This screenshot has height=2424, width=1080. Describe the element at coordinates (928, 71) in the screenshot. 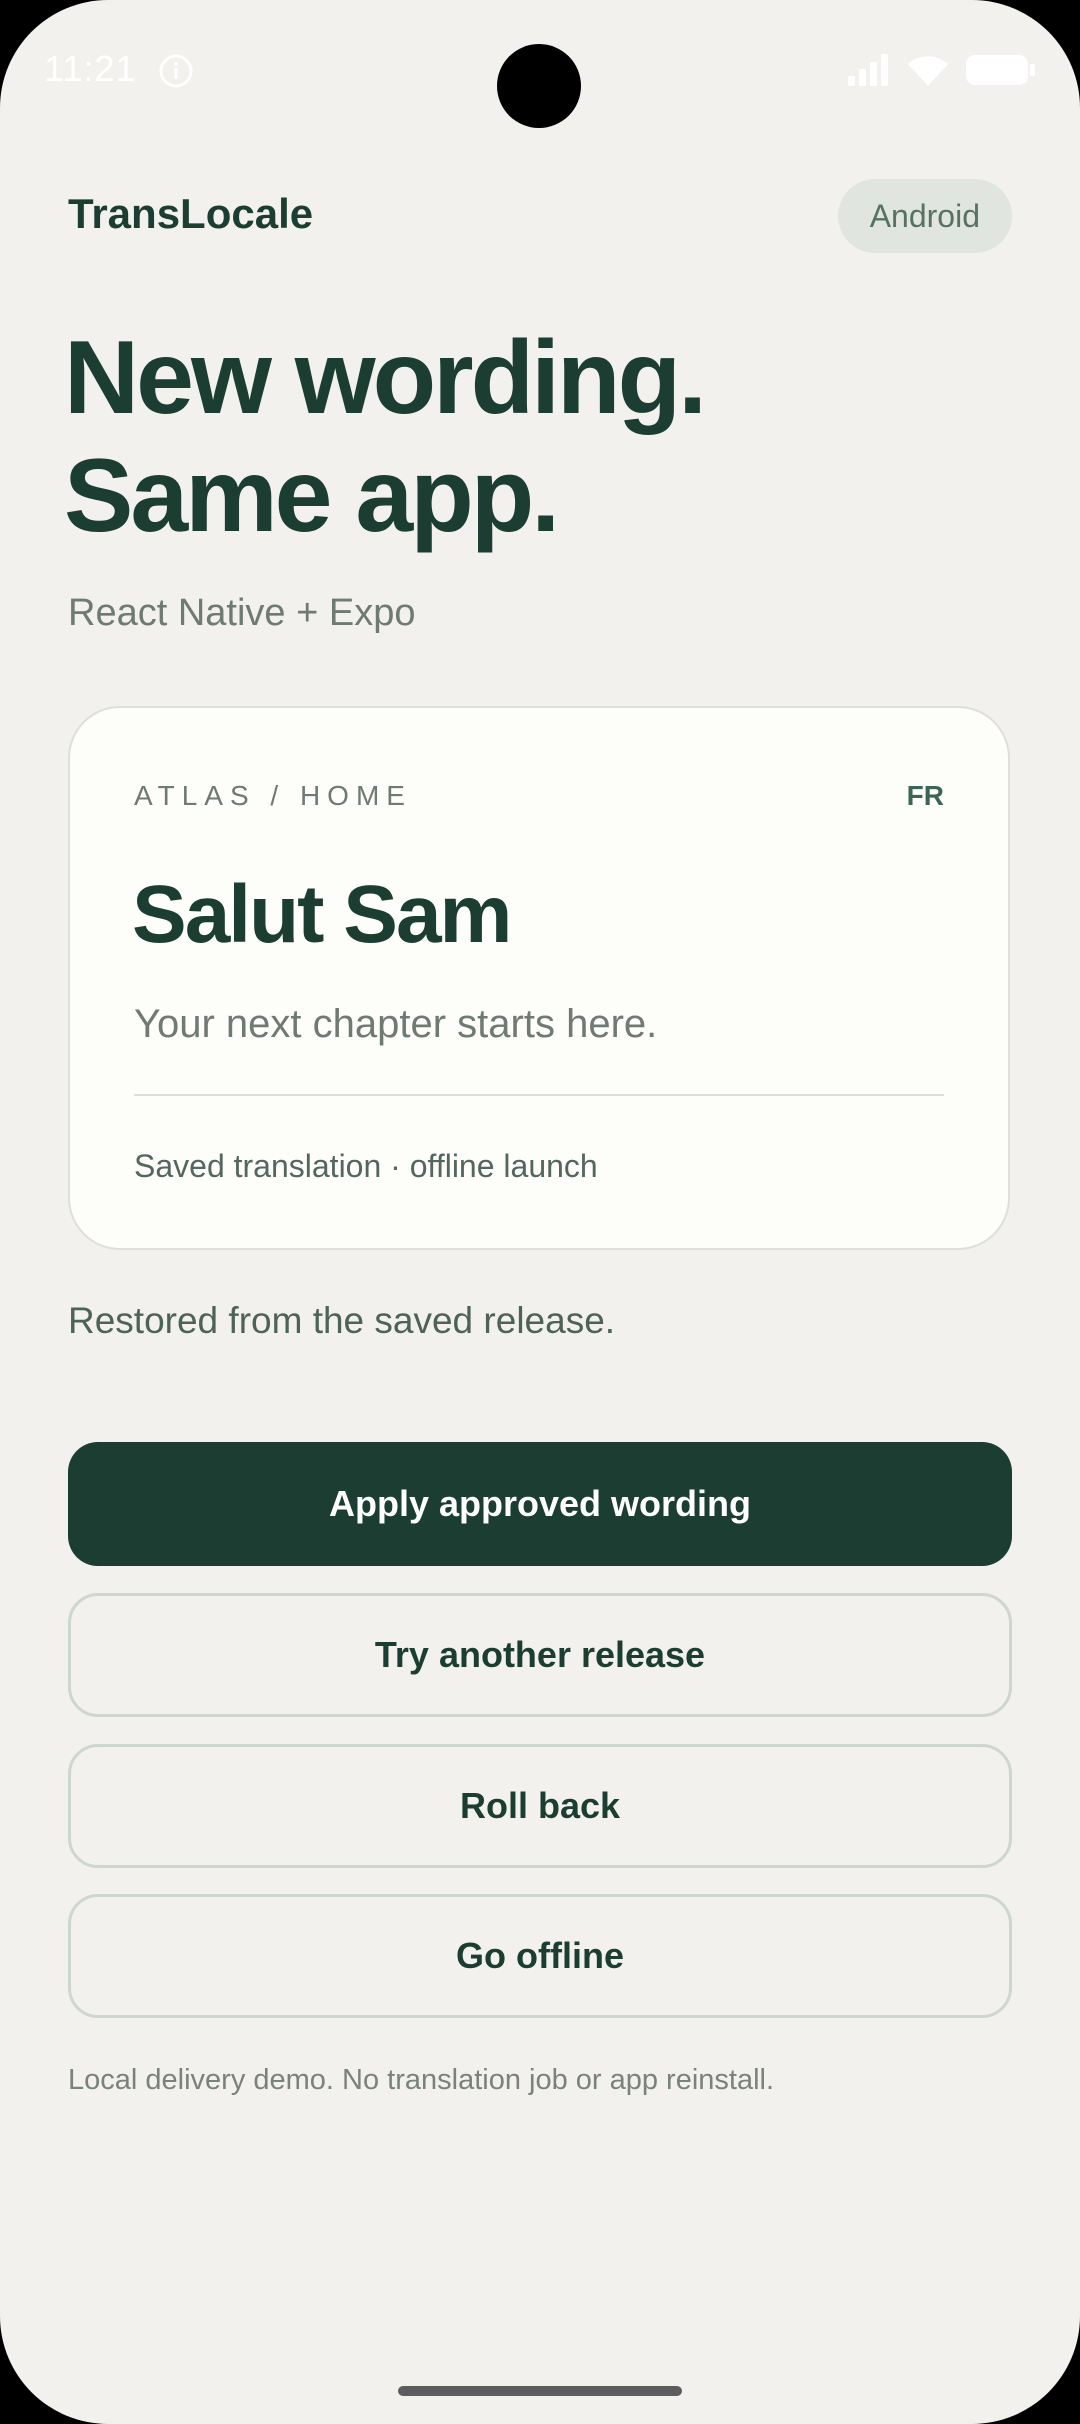

I see `wifi-icon` at that location.